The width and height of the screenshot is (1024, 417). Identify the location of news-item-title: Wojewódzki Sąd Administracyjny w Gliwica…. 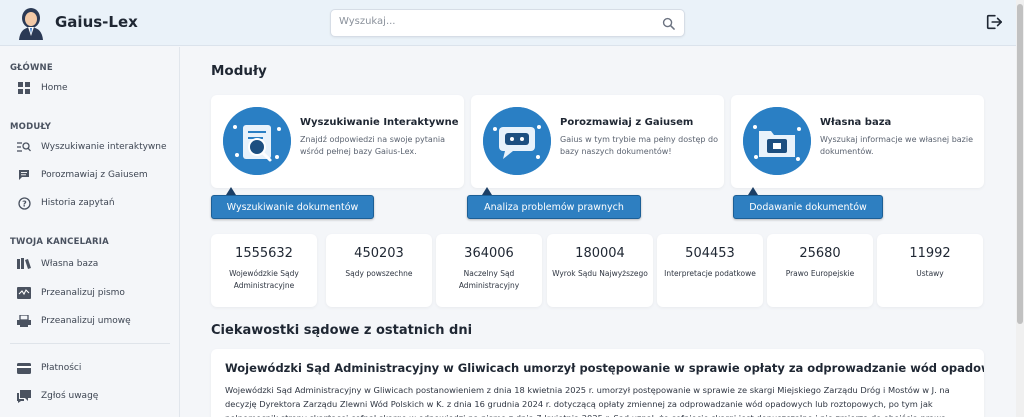
(604, 368).